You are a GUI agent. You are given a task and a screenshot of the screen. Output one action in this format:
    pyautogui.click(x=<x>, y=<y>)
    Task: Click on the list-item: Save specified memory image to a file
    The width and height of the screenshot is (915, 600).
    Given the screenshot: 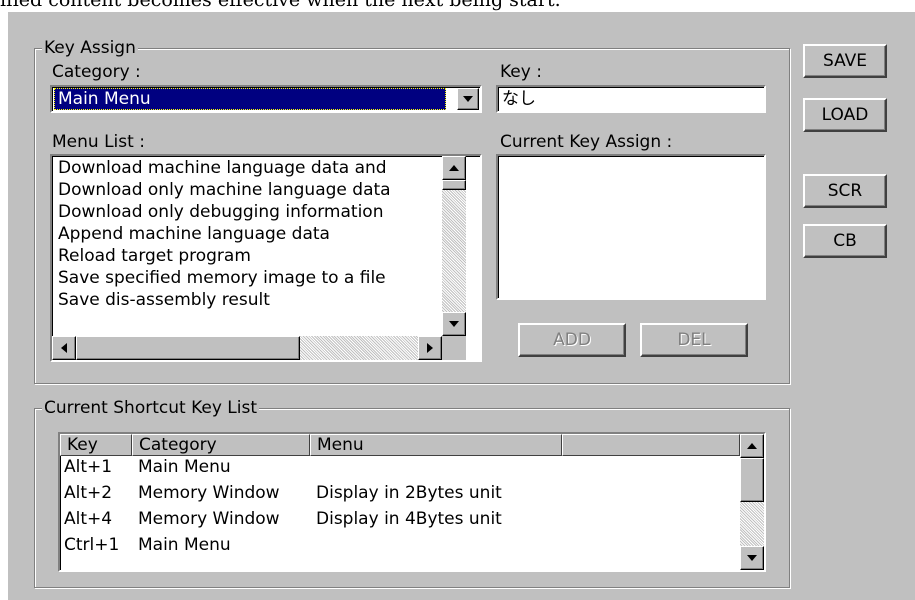 What is the action you would take?
    pyautogui.click(x=247, y=278)
    